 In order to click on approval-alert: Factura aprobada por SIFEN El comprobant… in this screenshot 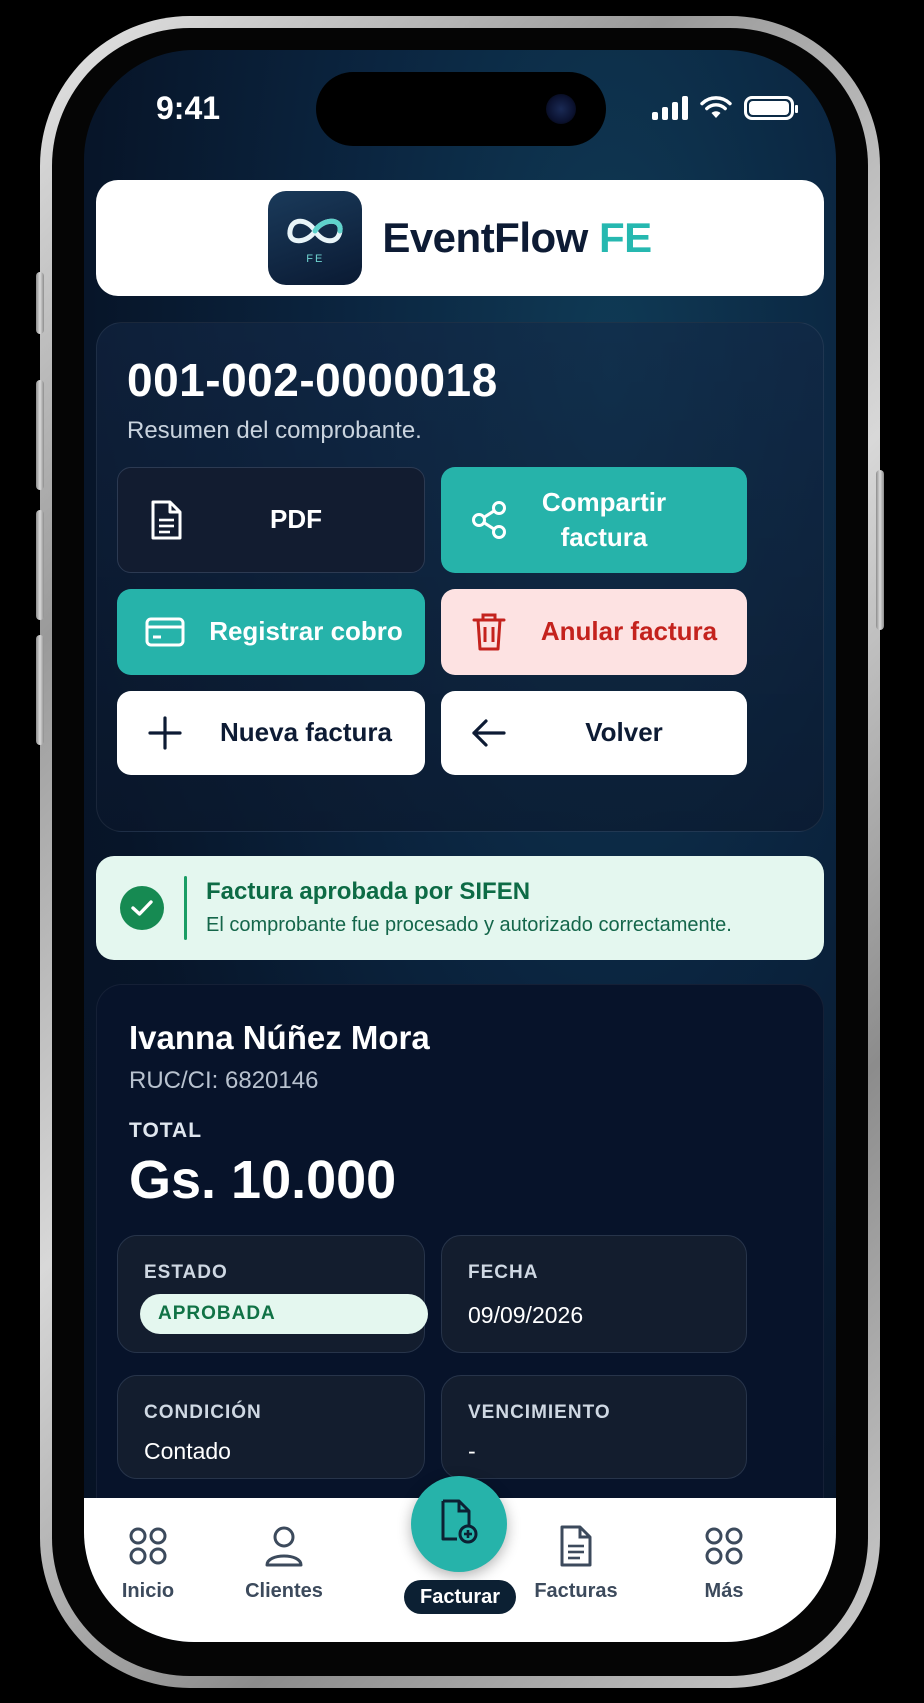, I will do `click(460, 908)`.